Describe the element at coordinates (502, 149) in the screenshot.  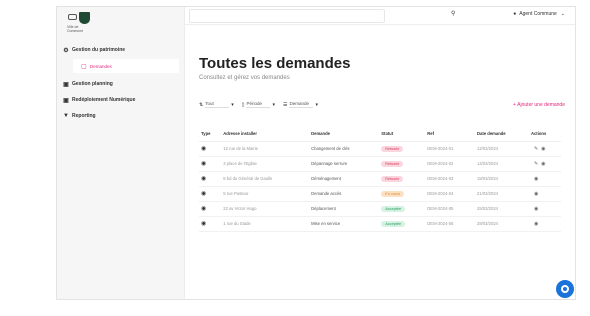
I see `date-cell: 12/03/2024` at that location.